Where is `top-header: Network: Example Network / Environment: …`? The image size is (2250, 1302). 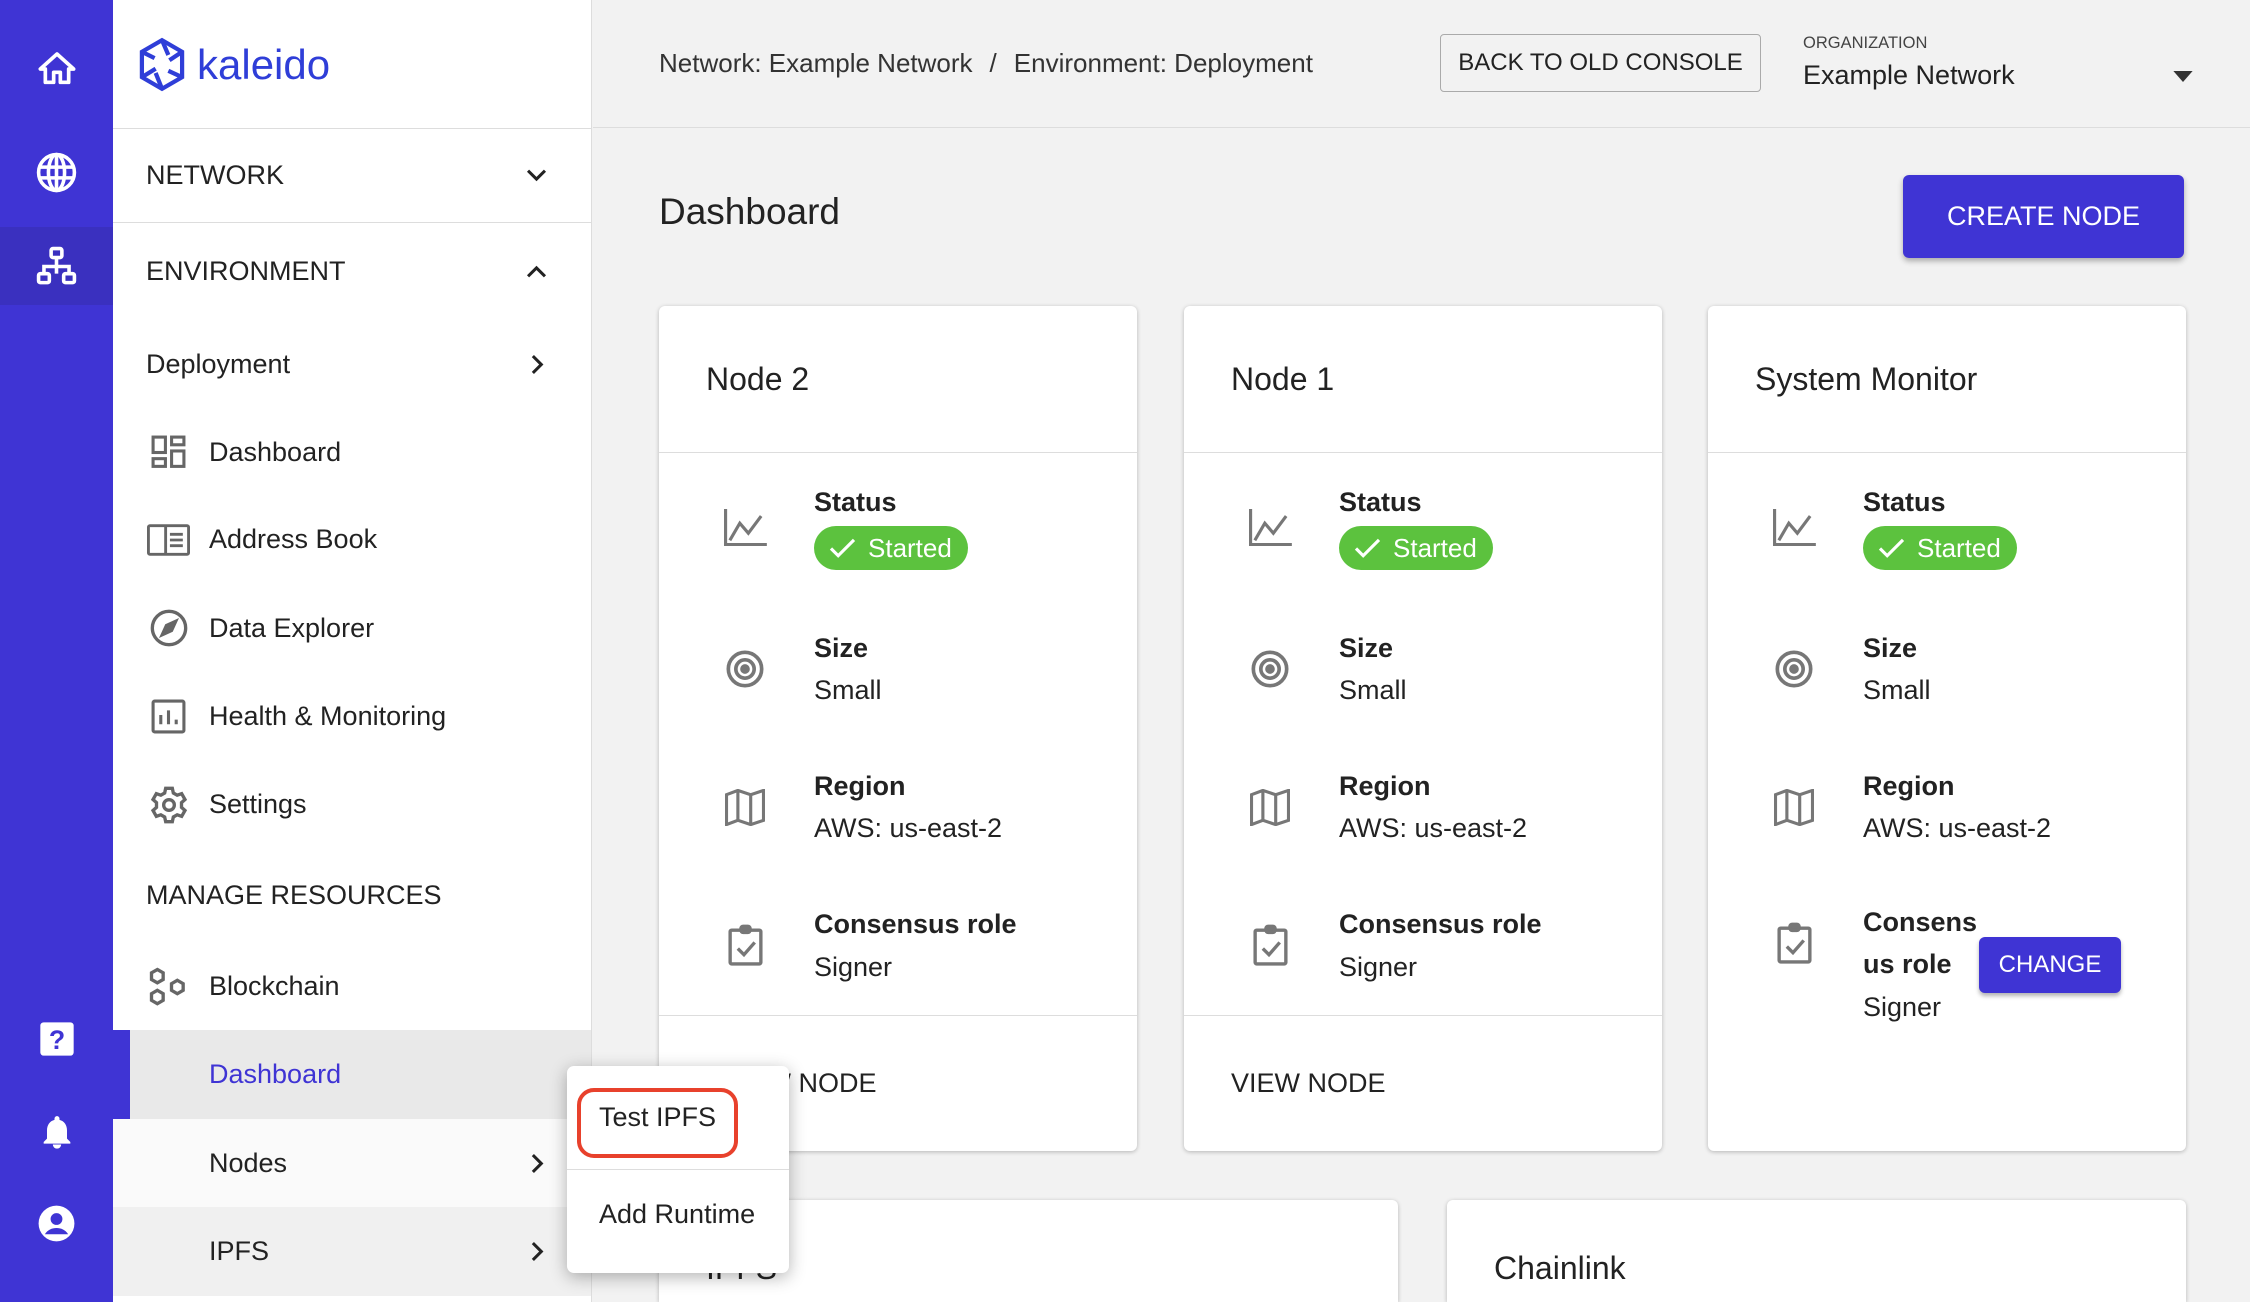 top-header: Network: Example Network / Environment: … is located at coordinates (1421, 64).